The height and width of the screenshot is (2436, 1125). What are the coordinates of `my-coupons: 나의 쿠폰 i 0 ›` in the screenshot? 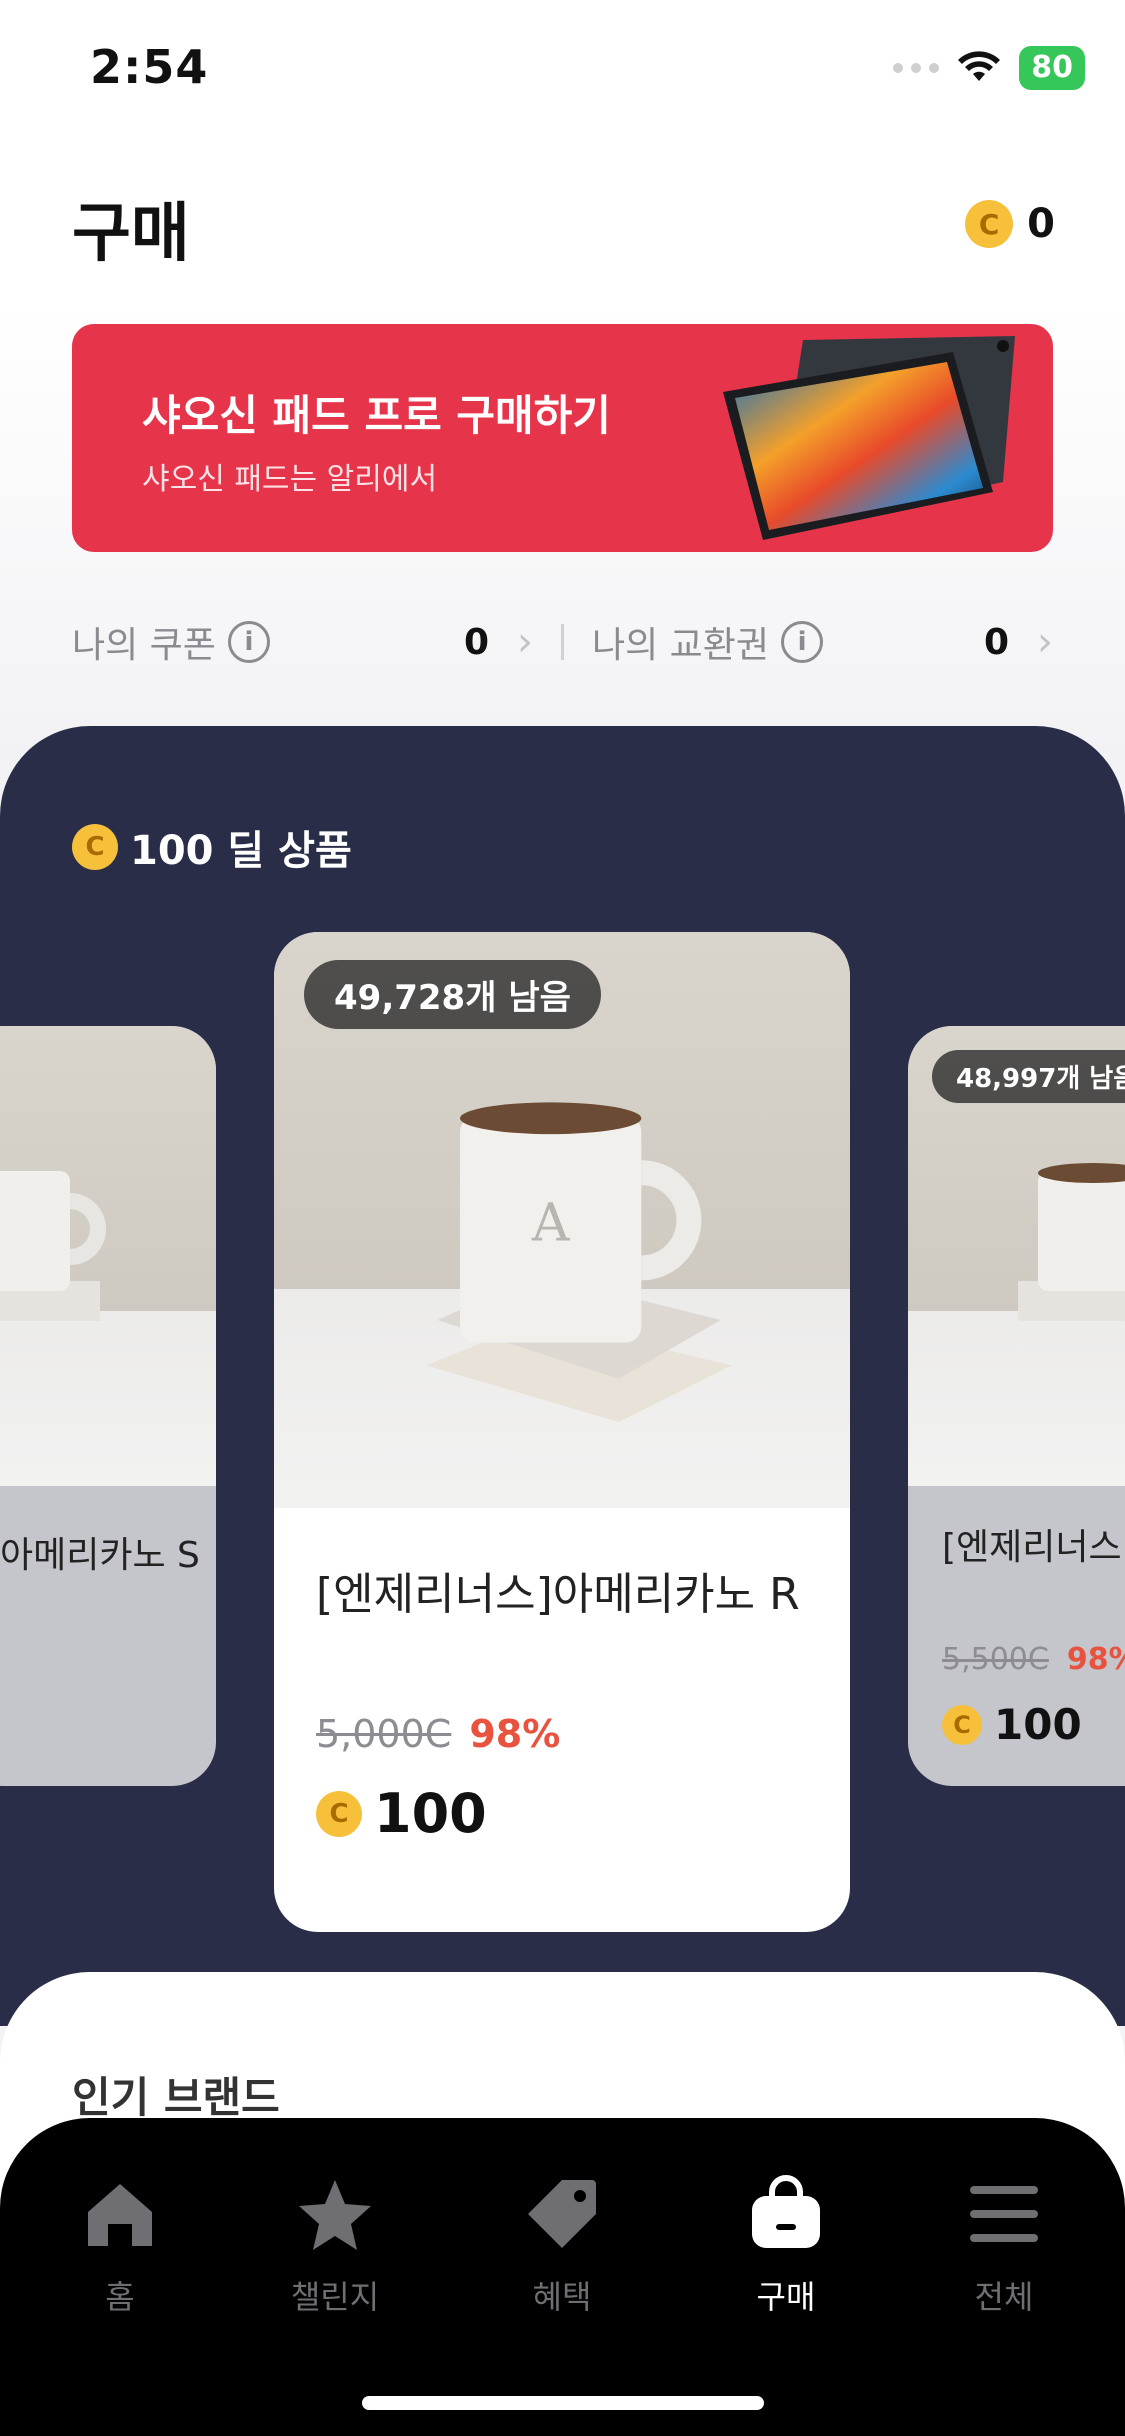 It's located at (302, 642).